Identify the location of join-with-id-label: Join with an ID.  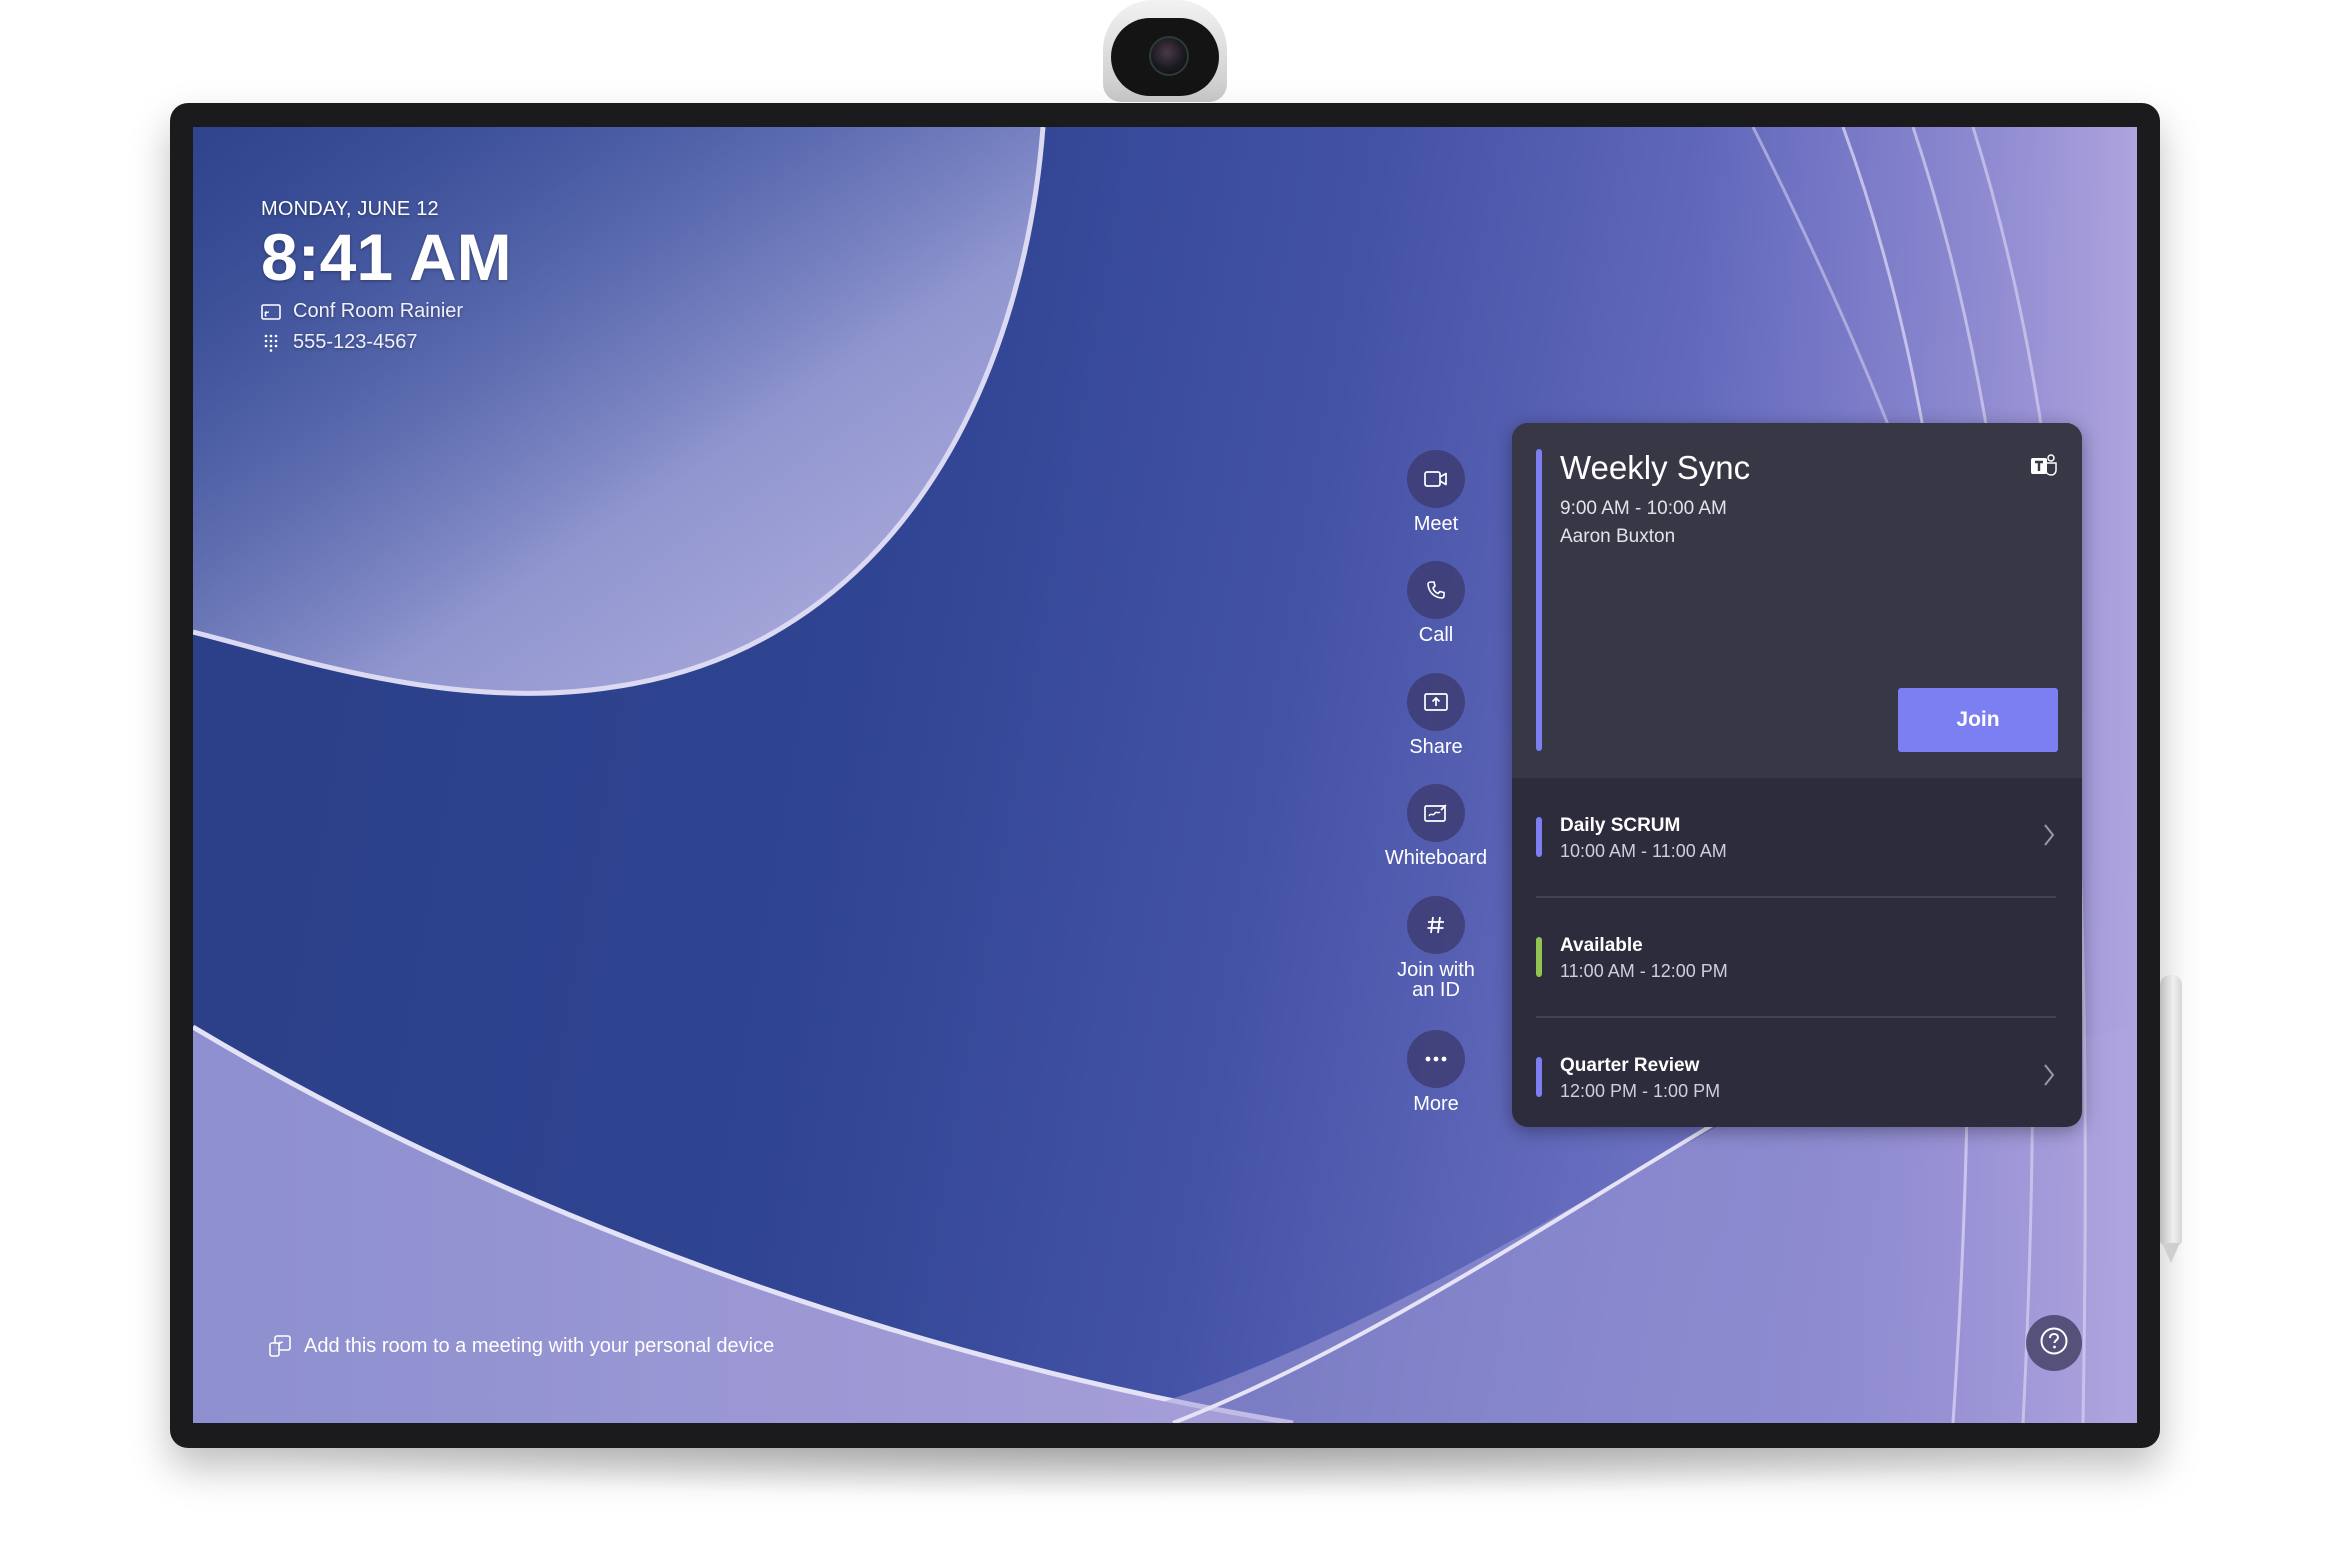
(1436, 980).